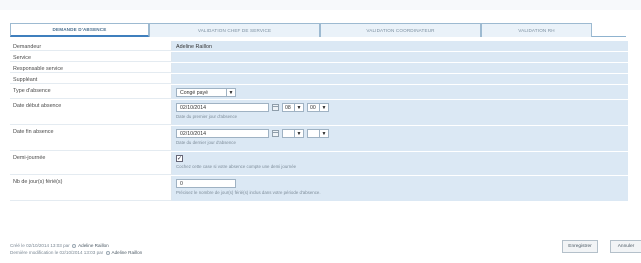 The image size is (641, 263). I want to click on date-fin-label: Date fin absence, so click(91, 138).